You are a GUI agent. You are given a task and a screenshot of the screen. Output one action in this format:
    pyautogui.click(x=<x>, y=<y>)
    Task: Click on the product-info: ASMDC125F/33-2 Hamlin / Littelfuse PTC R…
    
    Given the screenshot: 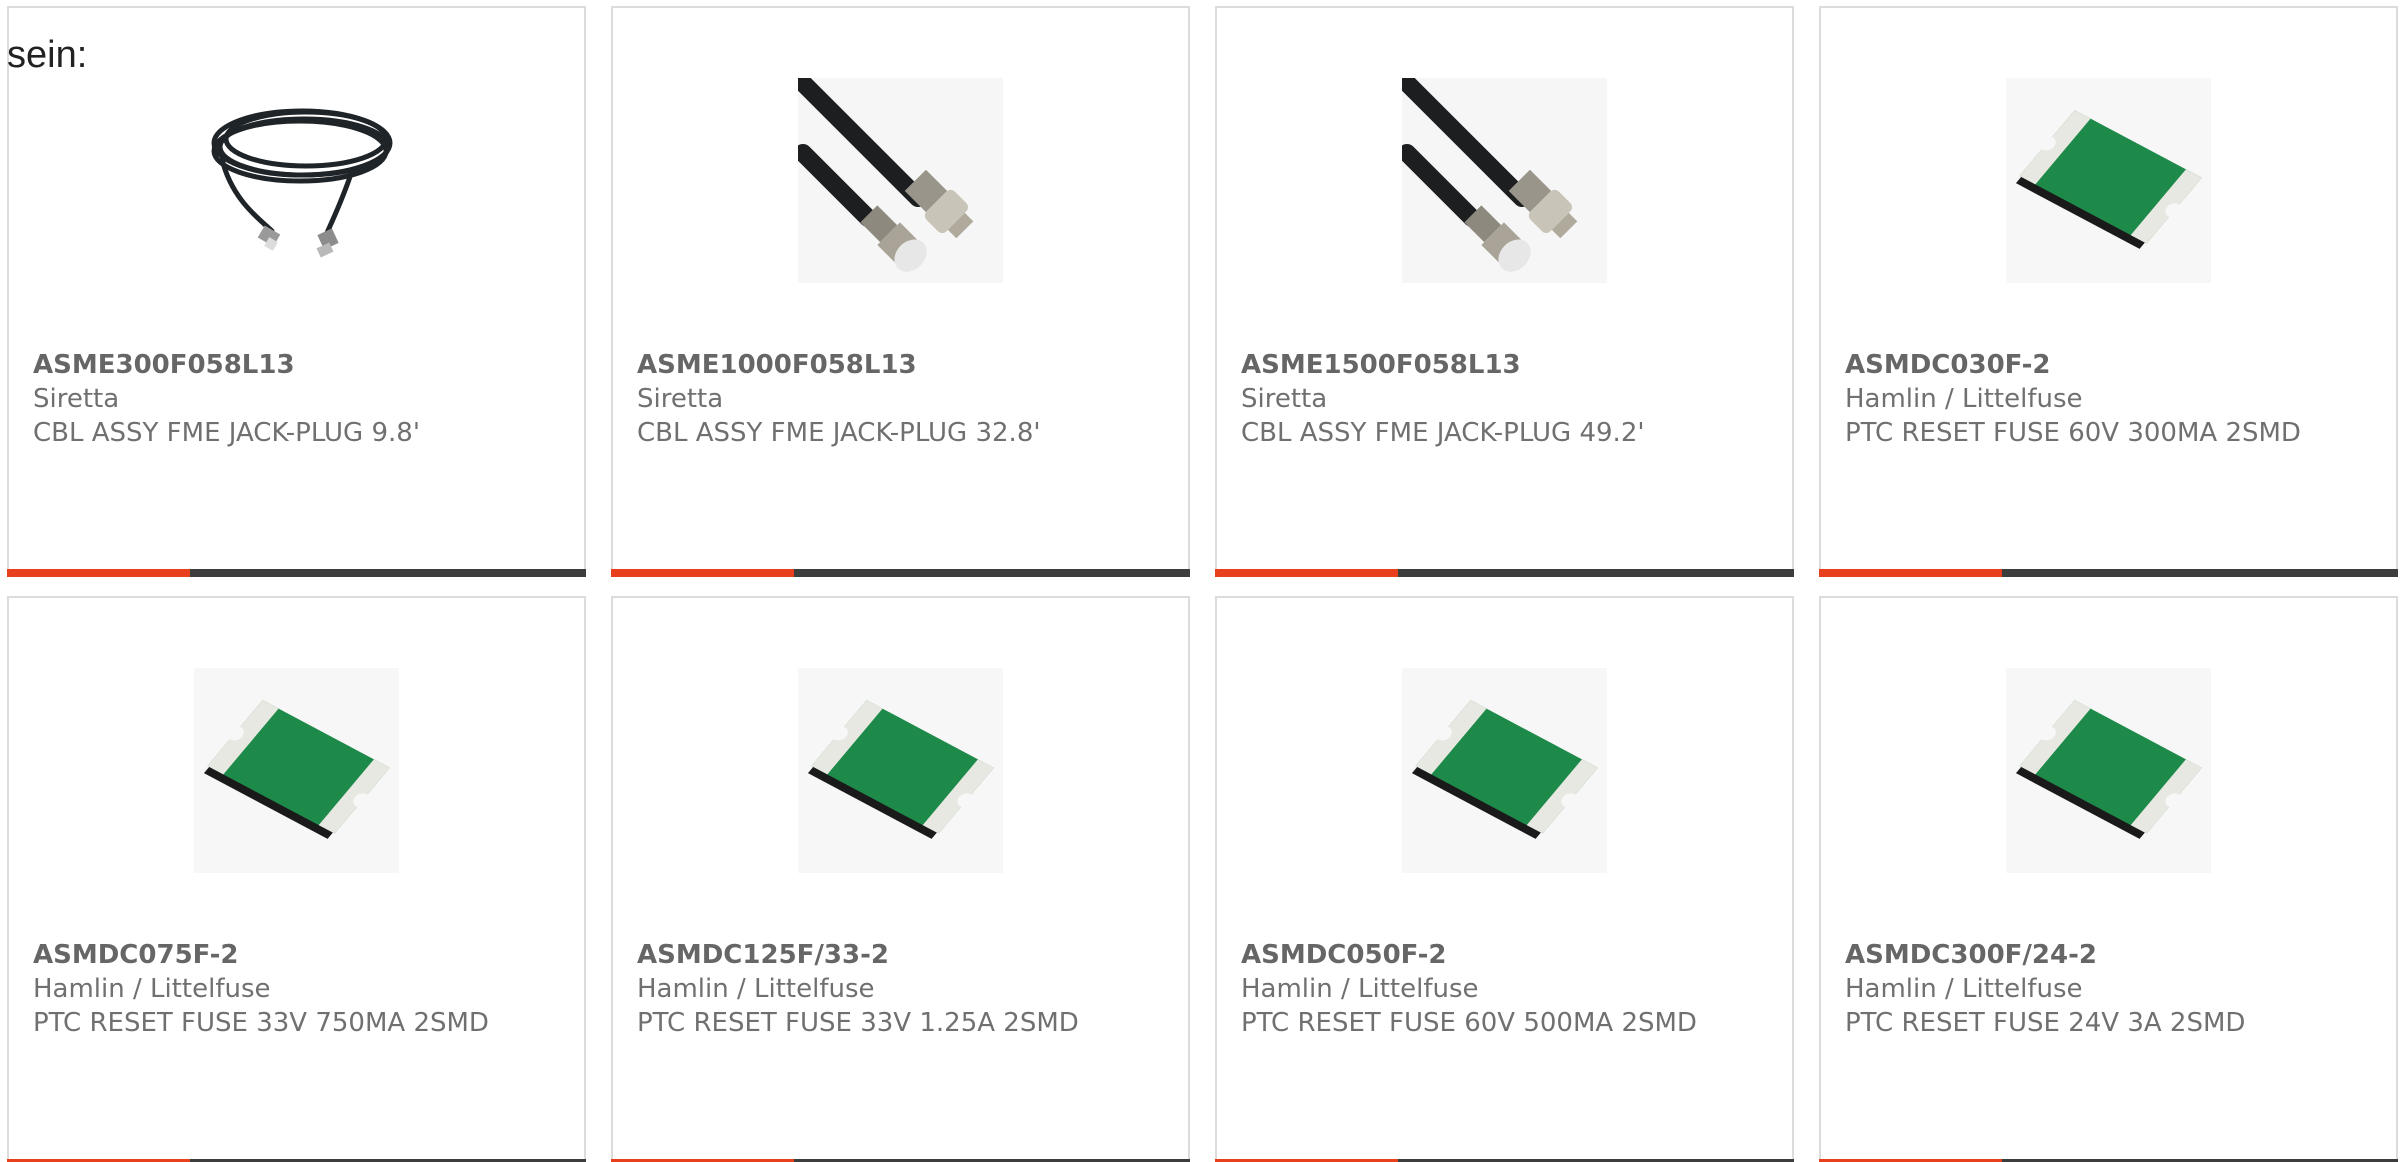 What is the action you would take?
    pyautogui.click(x=900, y=989)
    